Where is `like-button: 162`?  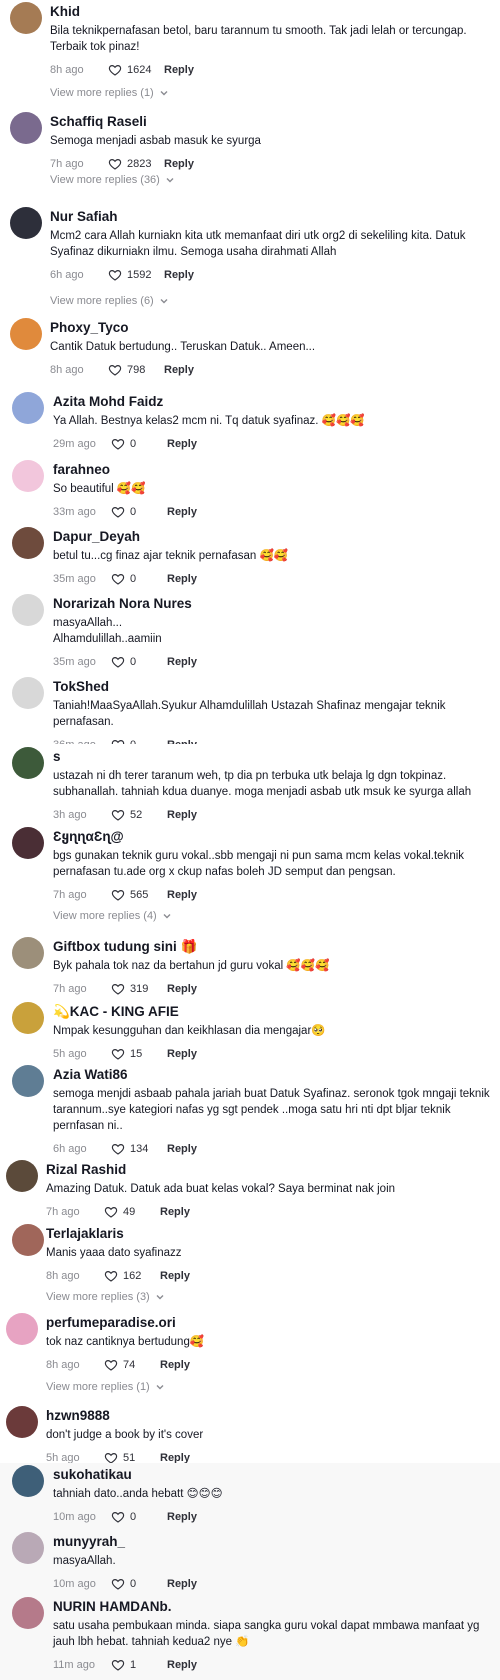 like-button: 162 is located at coordinates (130, 1276).